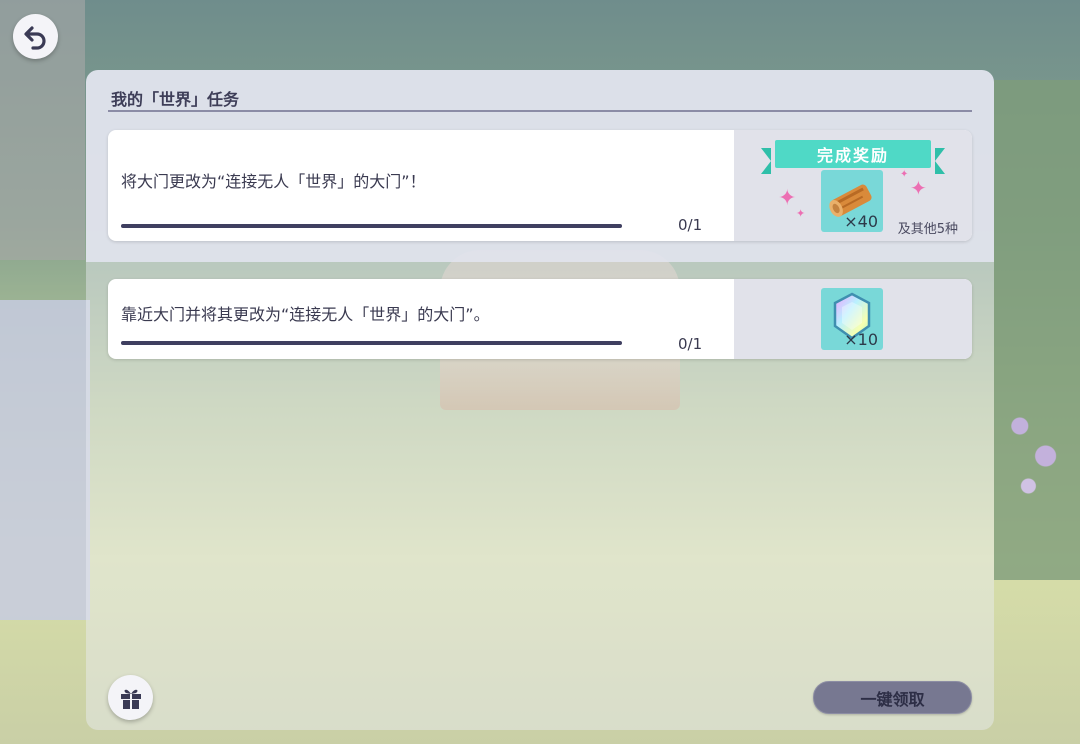 The image size is (1080, 744). I want to click on back-button, so click(35, 36).